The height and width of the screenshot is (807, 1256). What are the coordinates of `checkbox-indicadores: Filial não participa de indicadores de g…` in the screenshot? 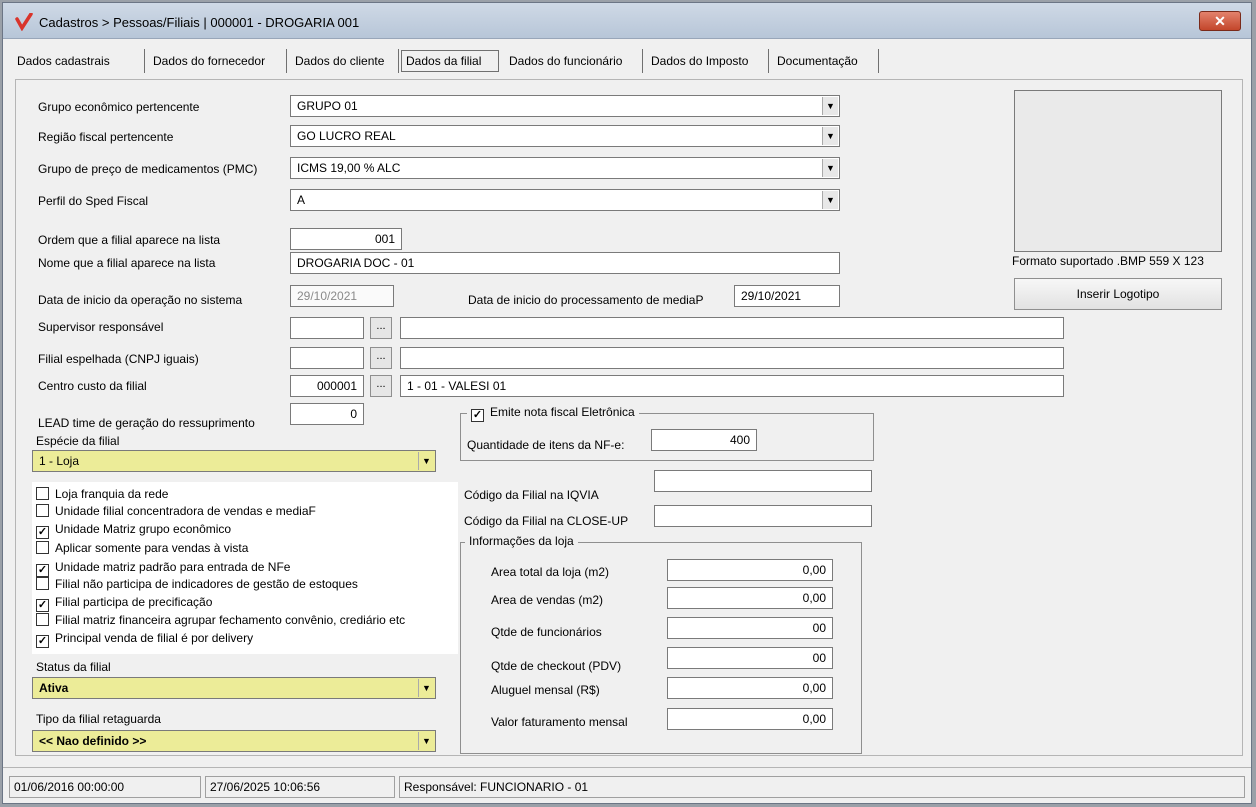 It's located at (197, 584).